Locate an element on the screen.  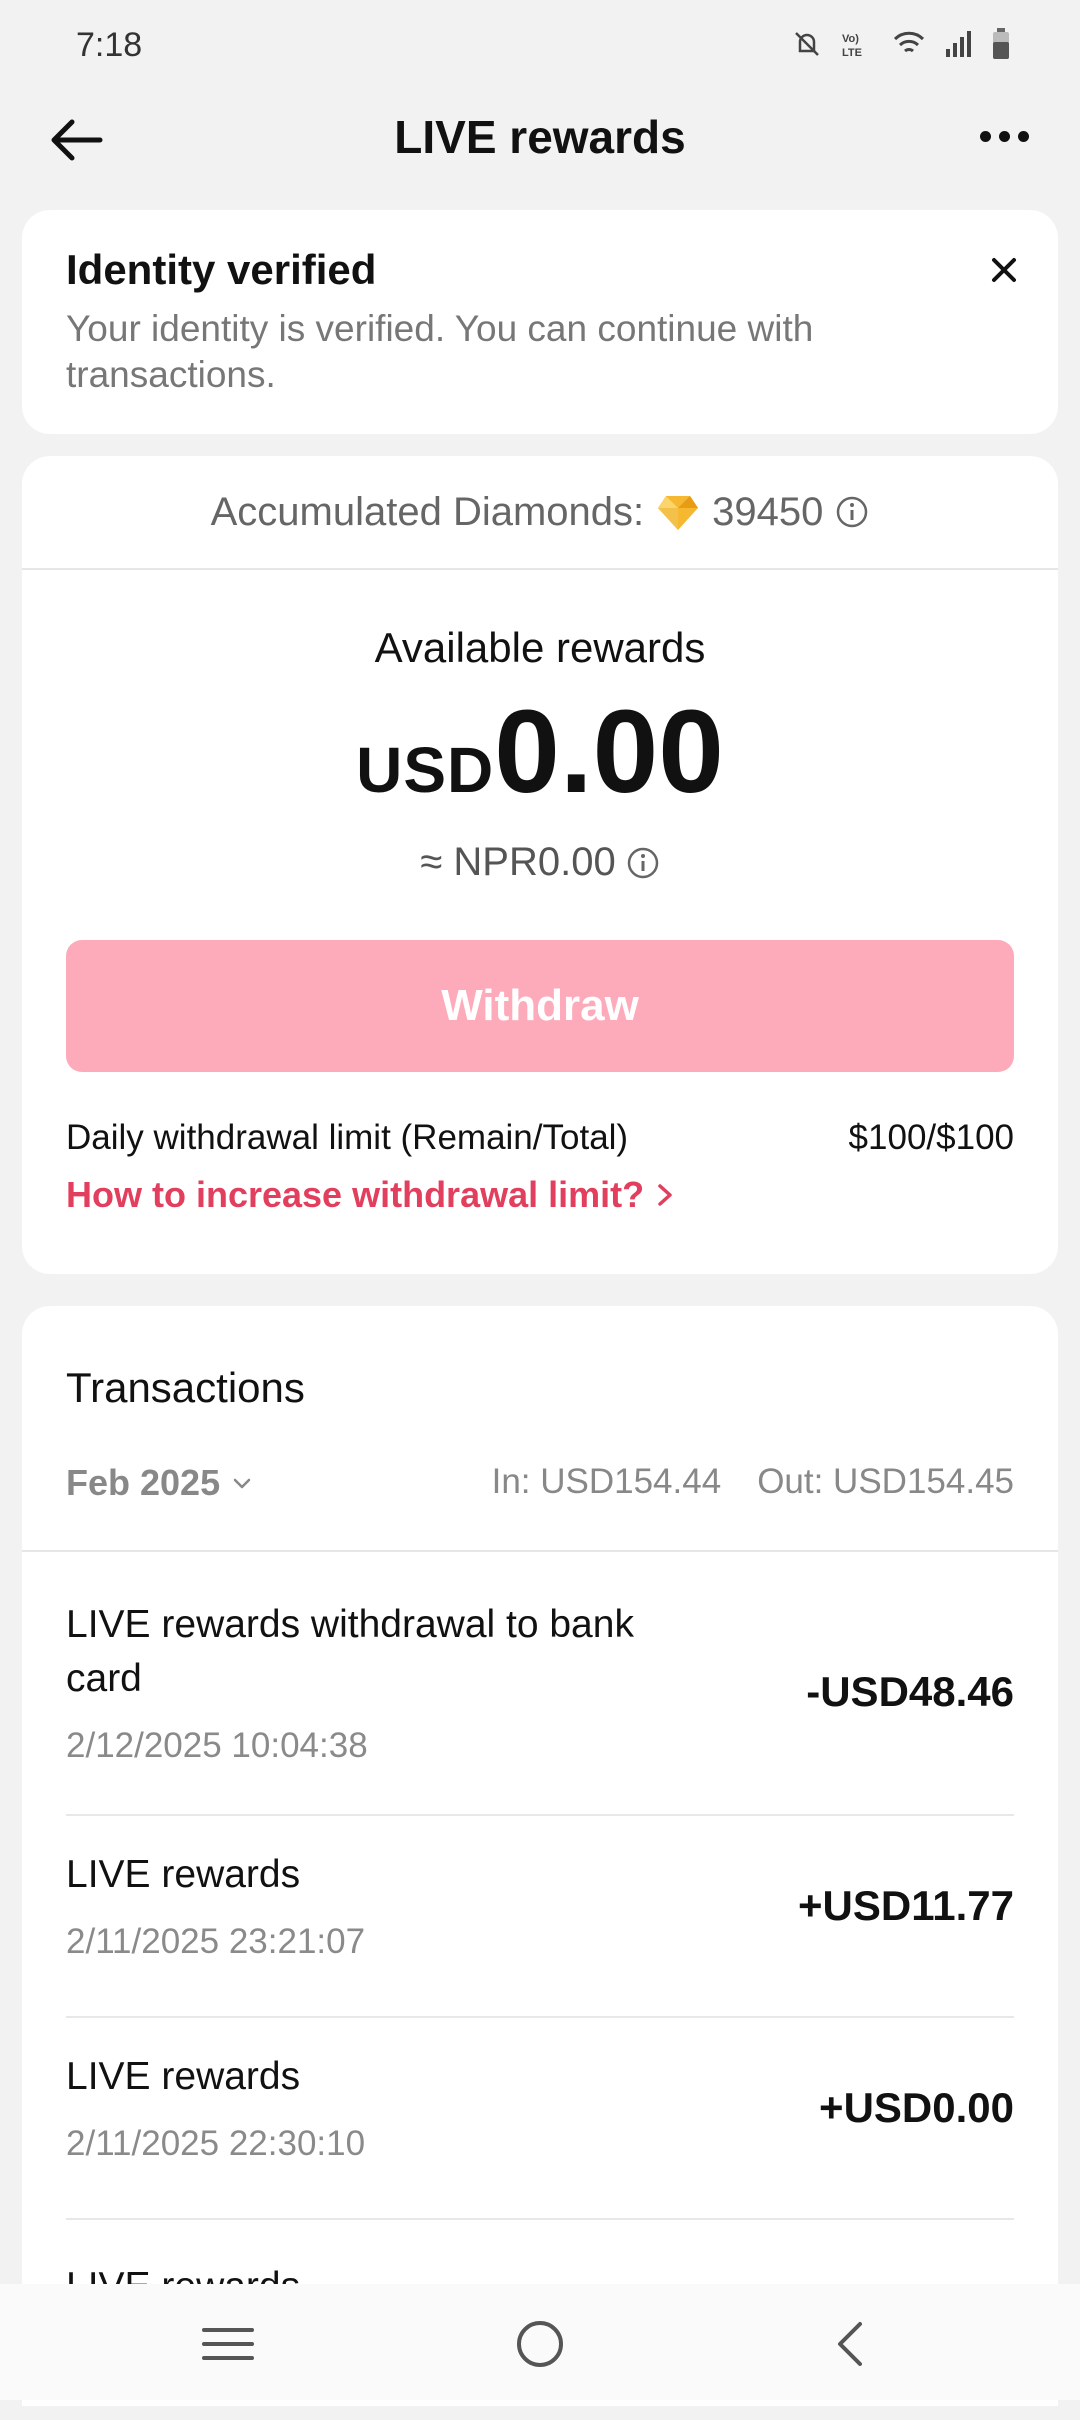
recent-apps-button is located at coordinates (228, 2344).